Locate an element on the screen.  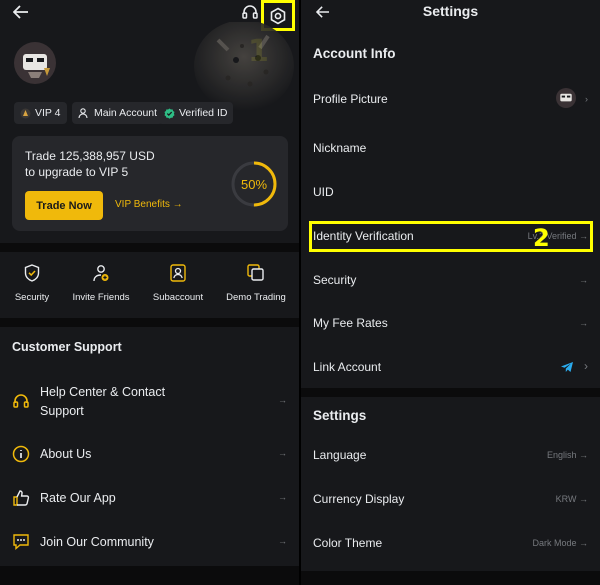
menu-row-label: Join Our Community is located at coordinates (97, 542).